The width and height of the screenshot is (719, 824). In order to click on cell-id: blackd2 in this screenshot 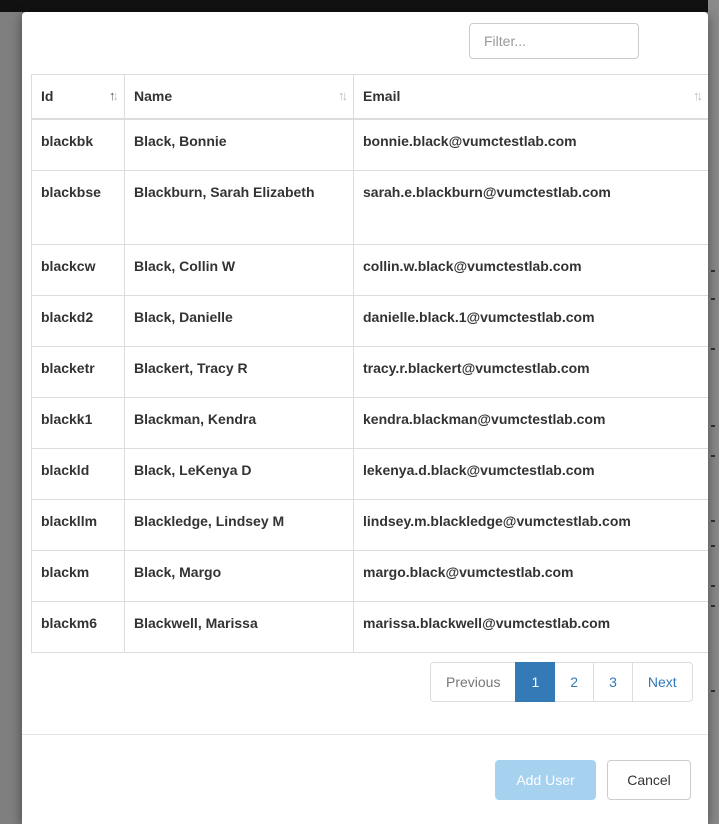, I will do `click(78, 320)`.